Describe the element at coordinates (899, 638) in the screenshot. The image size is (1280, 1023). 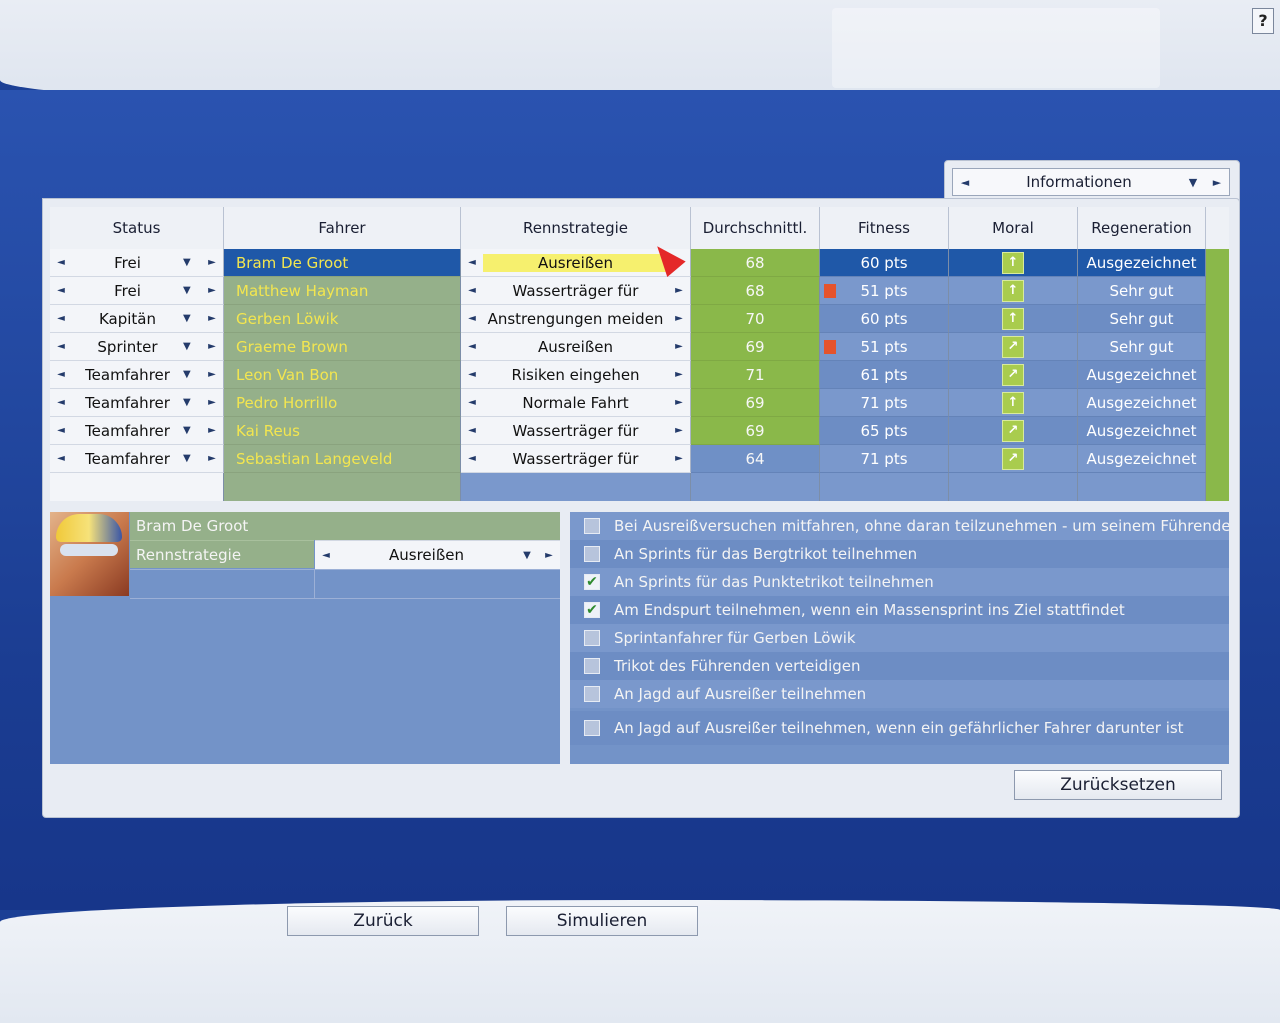
I see `option-row: Sprintanfahrer für Gerben Löwik` at that location.